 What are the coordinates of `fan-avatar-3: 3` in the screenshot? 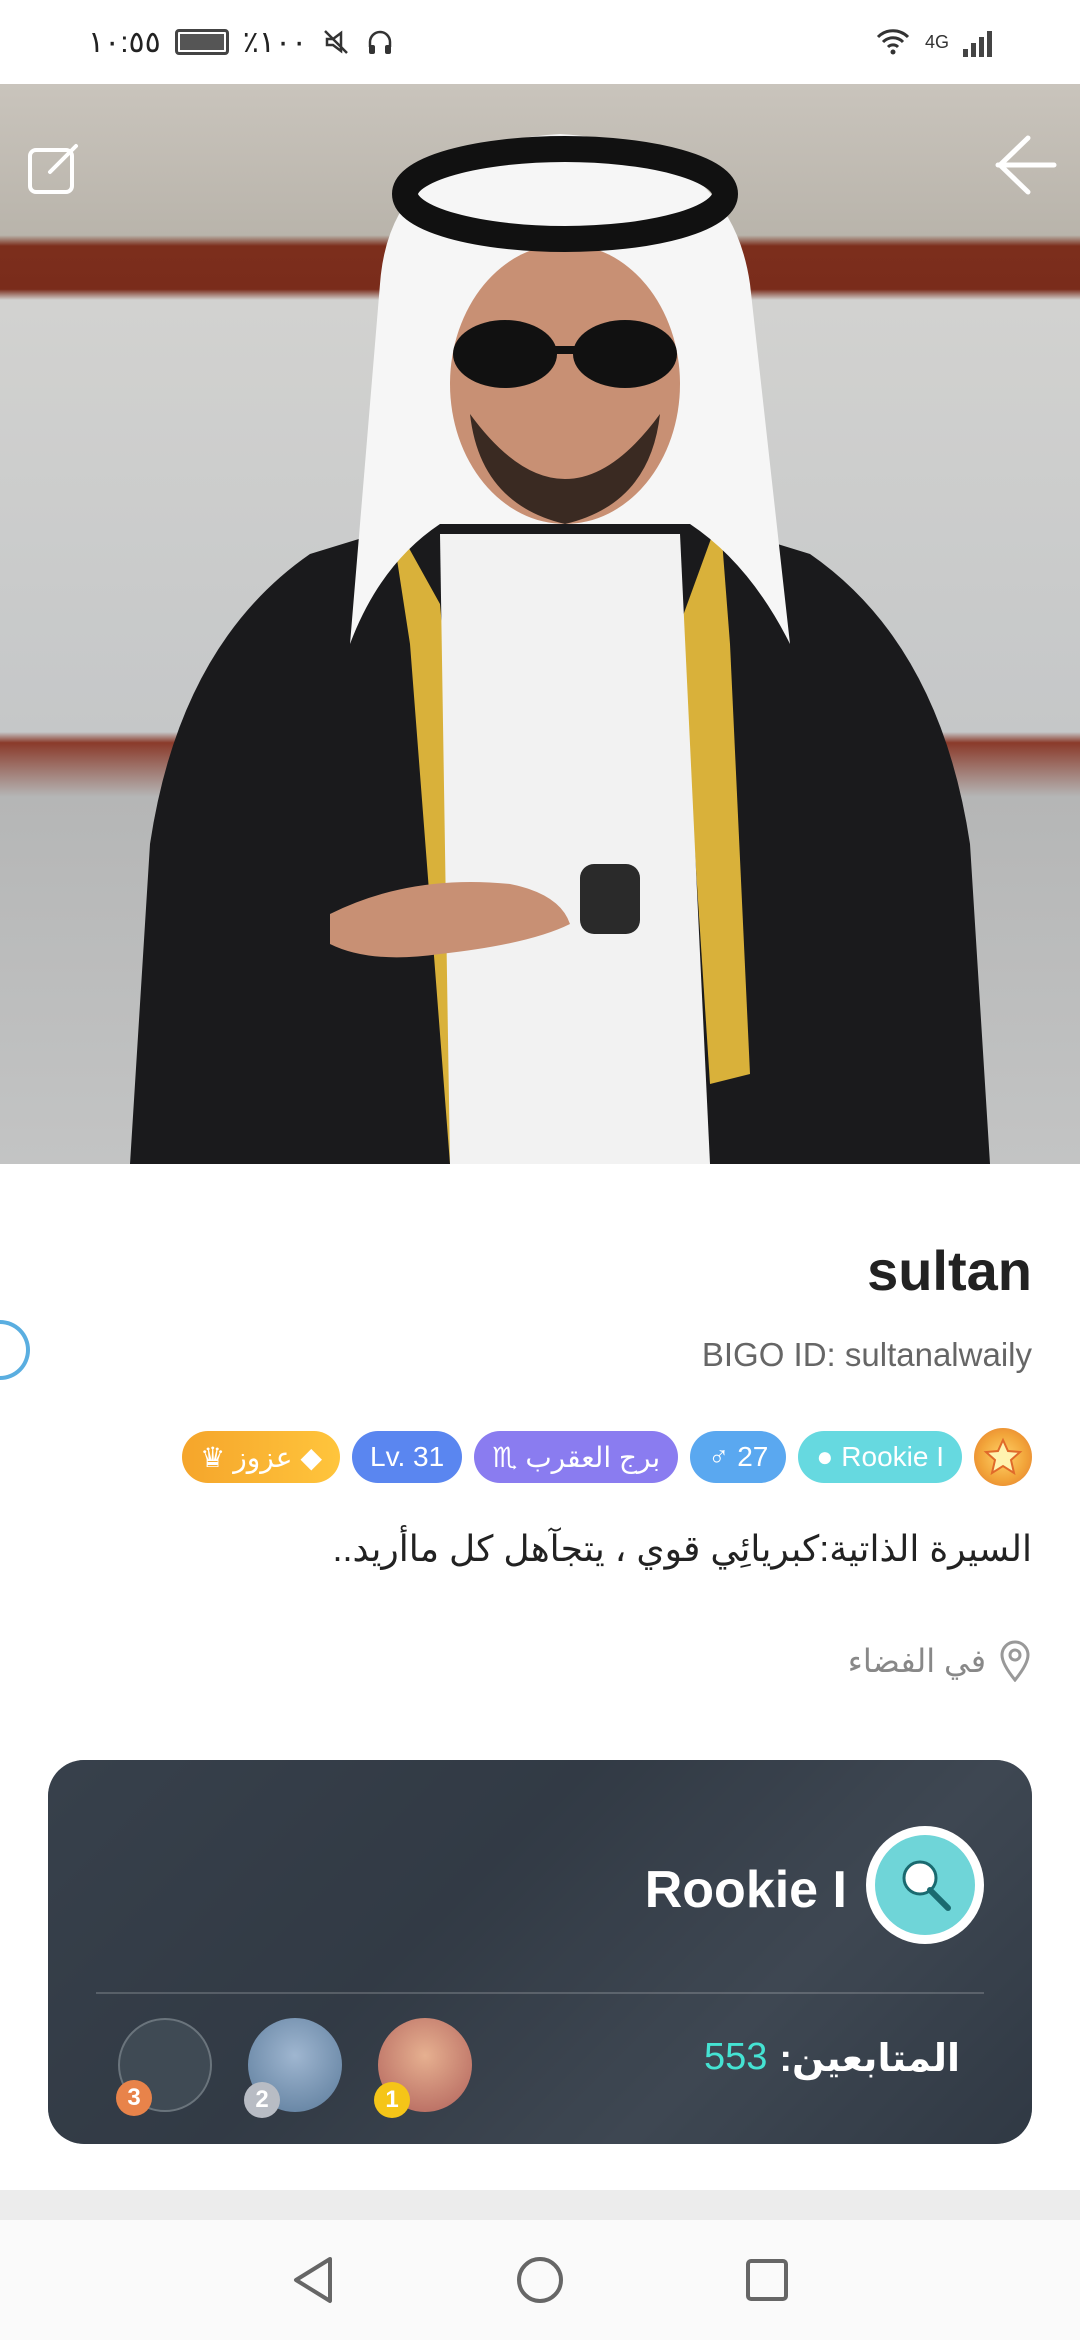 It's located at (164, 2067).